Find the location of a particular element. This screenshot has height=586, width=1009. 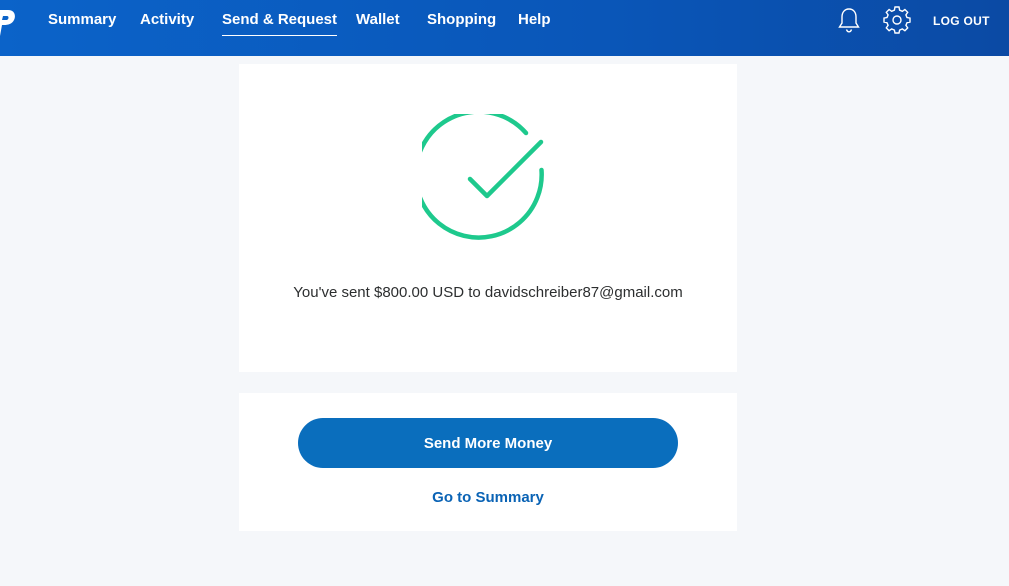

send-more-money-button: Send More Money is located at coordinates (488, 443).